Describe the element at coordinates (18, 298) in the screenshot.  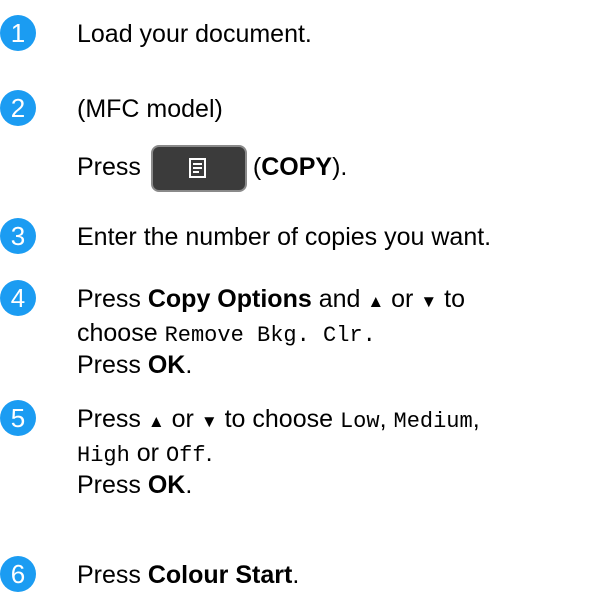
I see `step-number-badge: 4` at that location.